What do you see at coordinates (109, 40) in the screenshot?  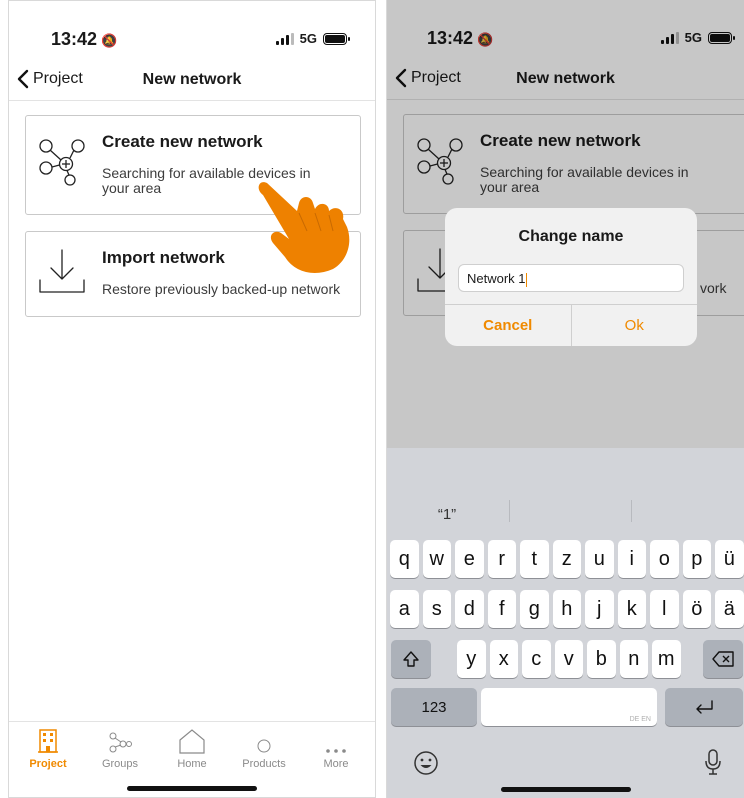 I see `silent-bell-icon: 🔕` at bounding box center [109, 40].